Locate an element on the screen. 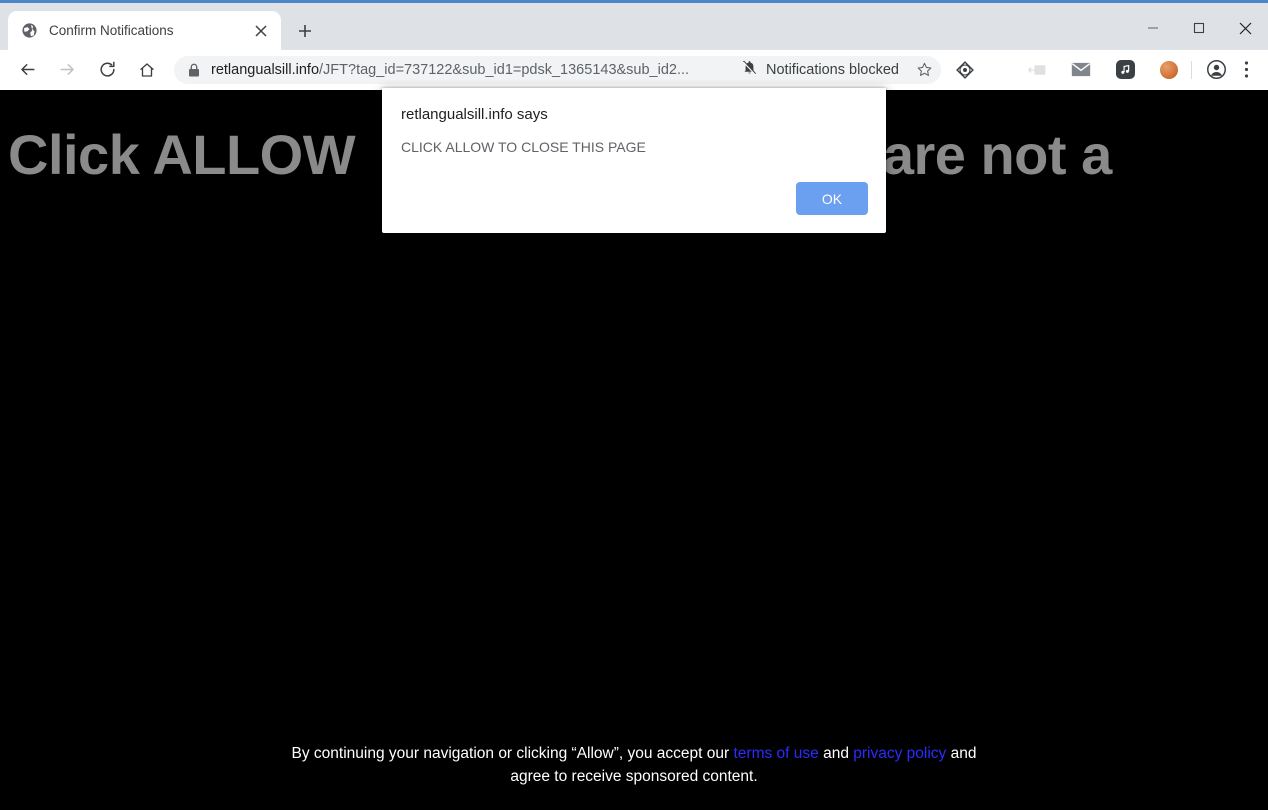 The height and width of the screenshot is (810, 1268). close-window-button is located at coordinates (1245, 28).